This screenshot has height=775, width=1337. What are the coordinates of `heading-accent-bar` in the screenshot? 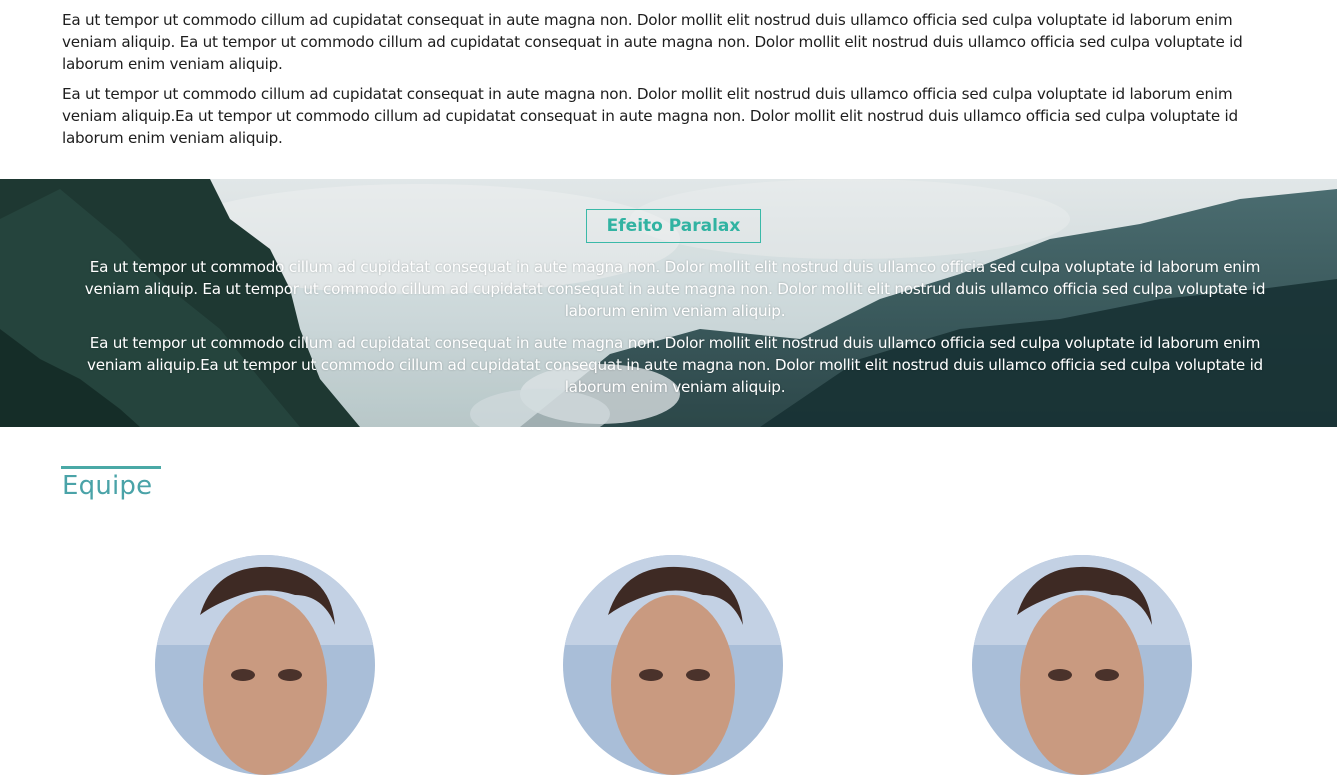 It's located at (111, 467).